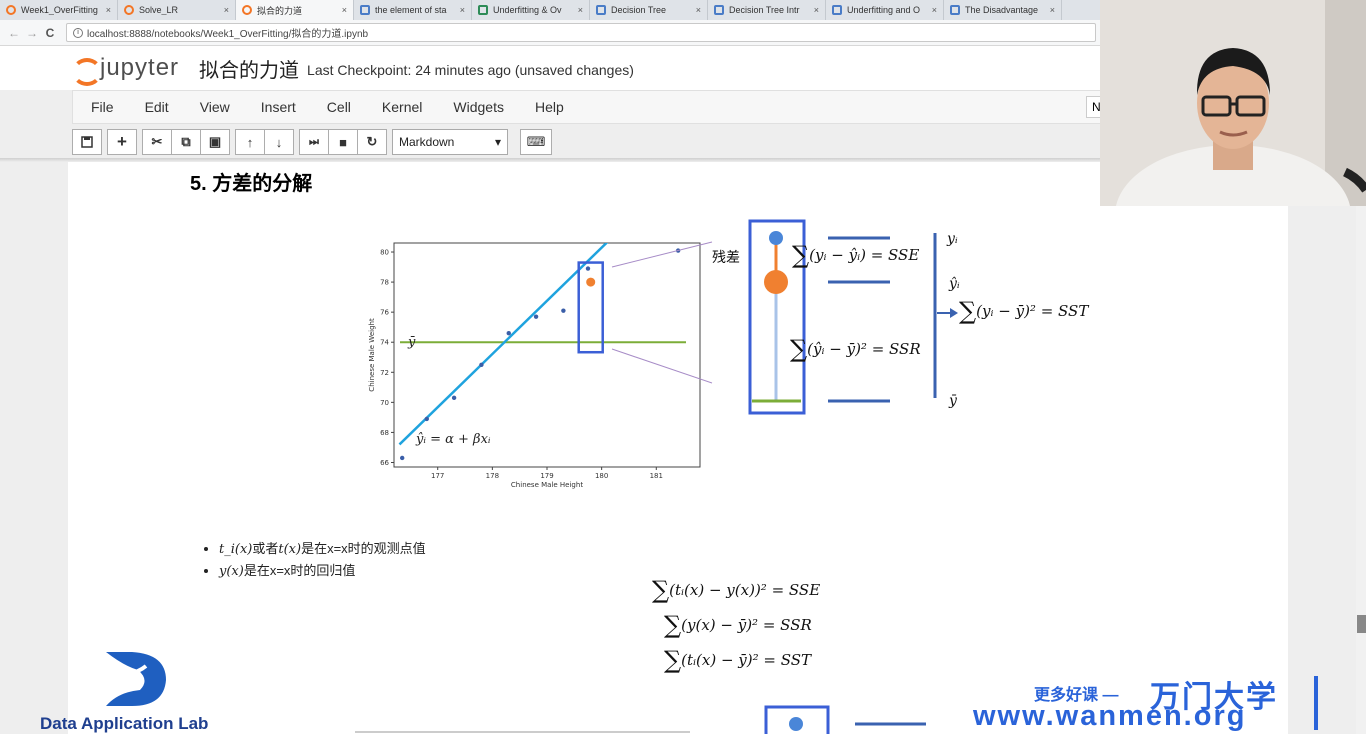 The width and height of the screenshot is (1366, 734). I want to click on ssr-text: (ŷᵢ − ȳ)² = SSR, so click(864, 349).